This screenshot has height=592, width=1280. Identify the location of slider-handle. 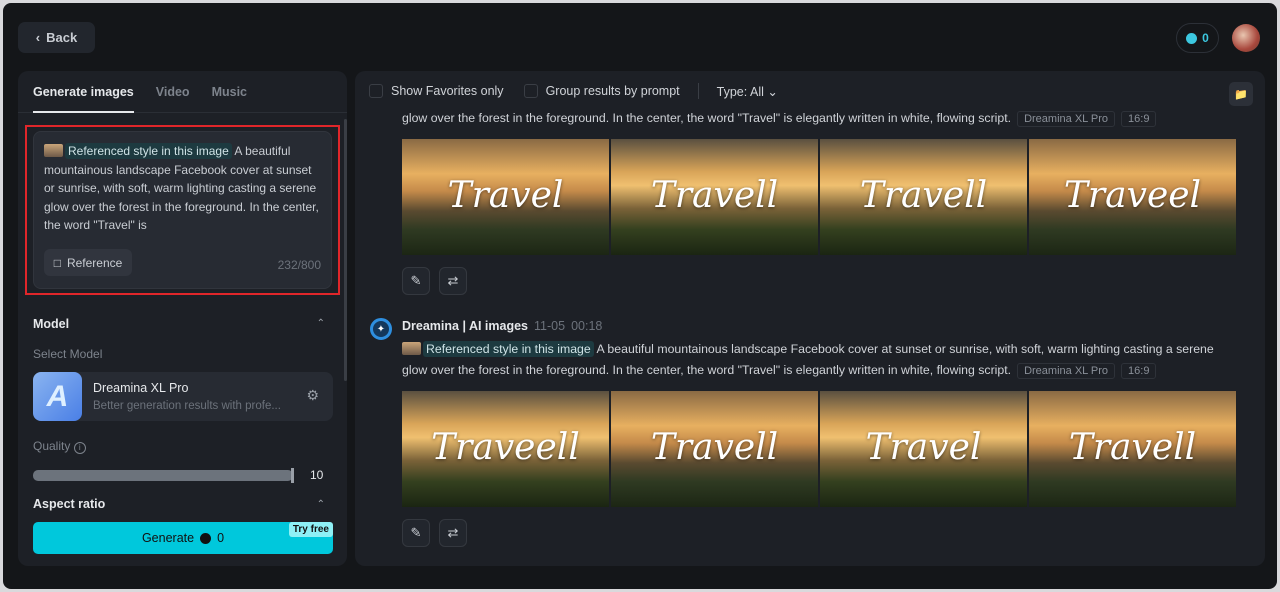
(292, 475).